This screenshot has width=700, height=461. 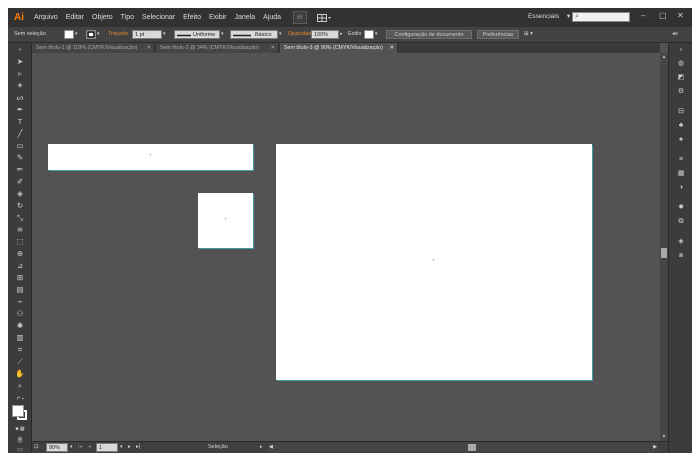 I want to click on arrange-icon: ⊞ ▾, so click(x=528, y=34).